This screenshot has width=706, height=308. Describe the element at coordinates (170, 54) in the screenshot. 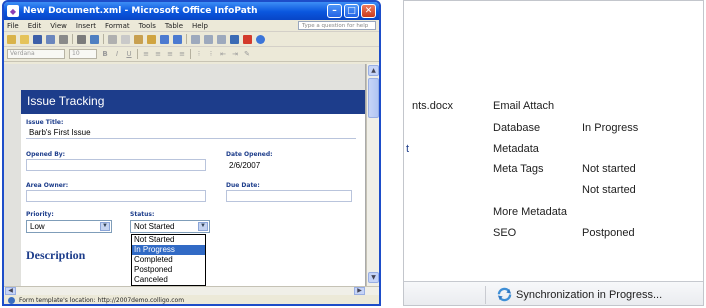

I see `align-right-icon: ≡` at that location.